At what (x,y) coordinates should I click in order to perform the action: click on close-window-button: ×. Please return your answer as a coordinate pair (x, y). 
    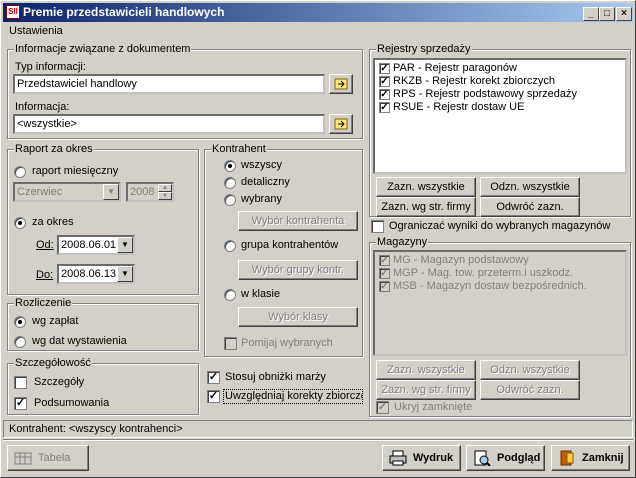
    Looking at the image, I should click on (624, 14).